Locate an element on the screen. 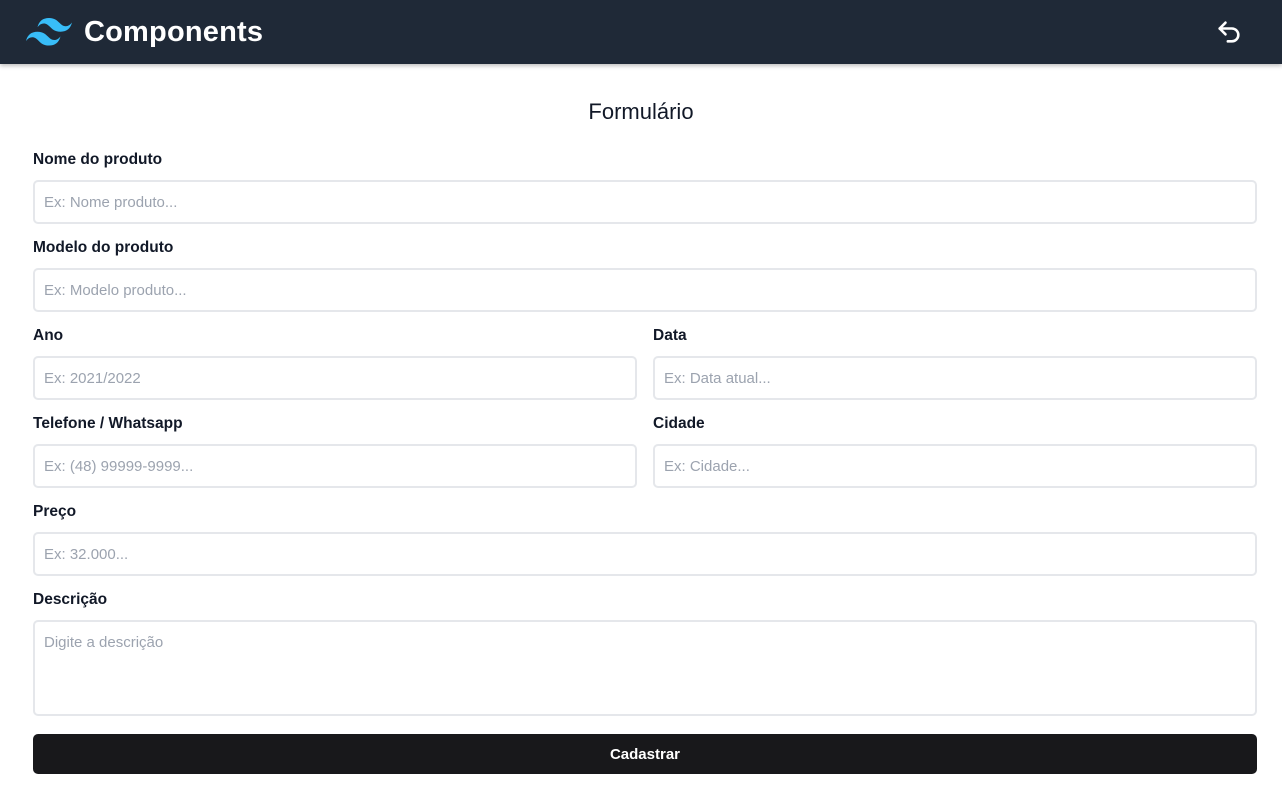  cadastrar-button: Cadastrar is located at coordinates (645, 754).